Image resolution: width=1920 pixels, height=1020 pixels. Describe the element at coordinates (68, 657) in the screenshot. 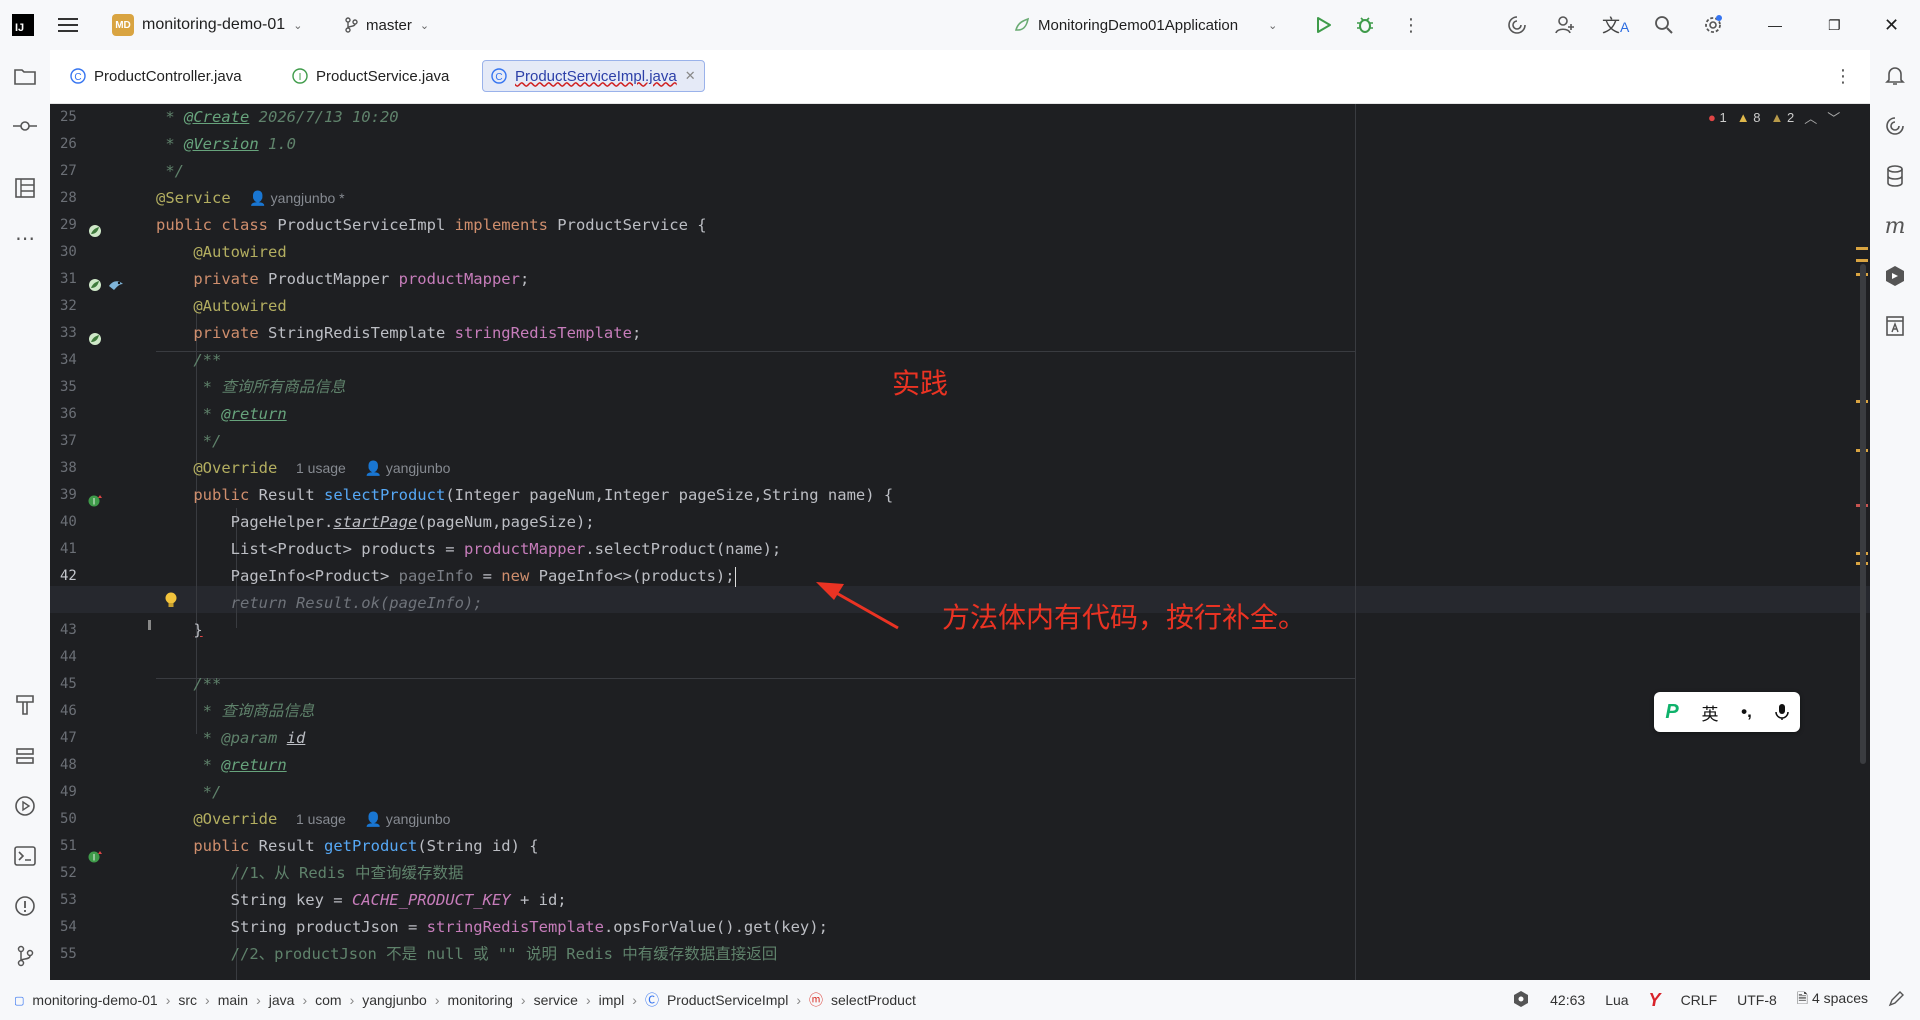

I see `line-number: 44` at that location.